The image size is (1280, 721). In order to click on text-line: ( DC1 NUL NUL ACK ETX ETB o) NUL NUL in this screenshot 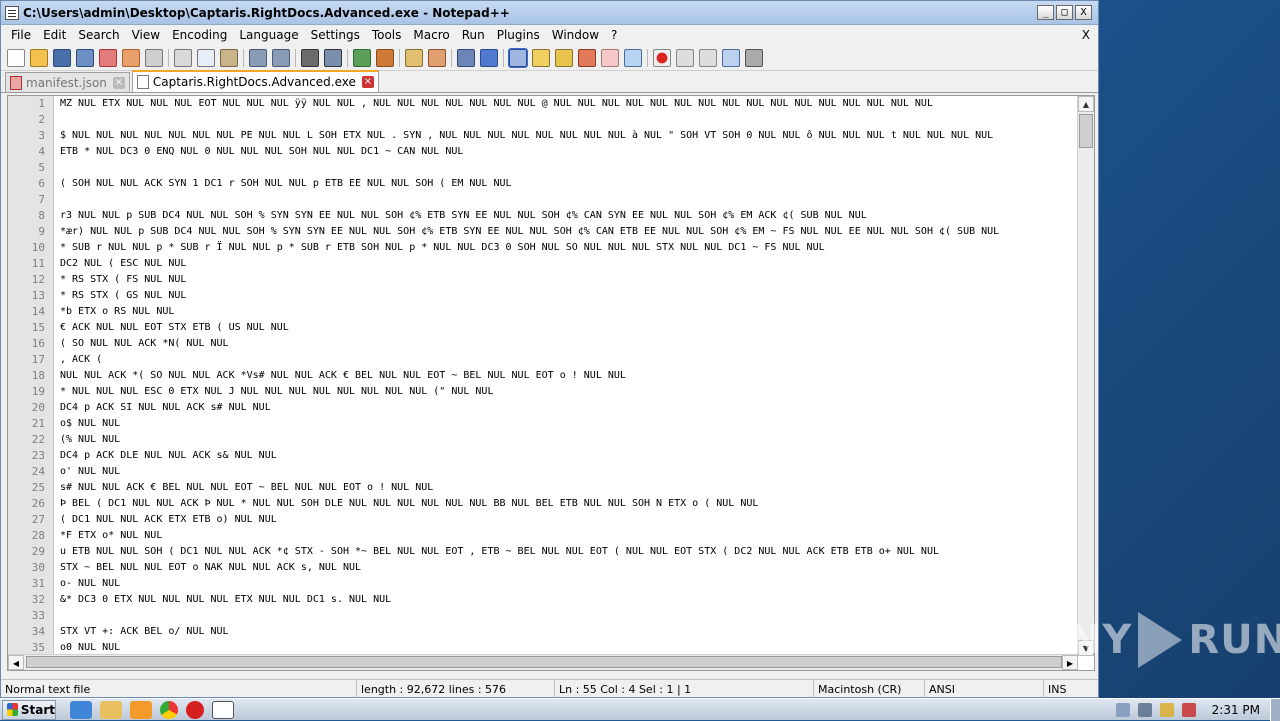, I will do `click(568, 520)`.